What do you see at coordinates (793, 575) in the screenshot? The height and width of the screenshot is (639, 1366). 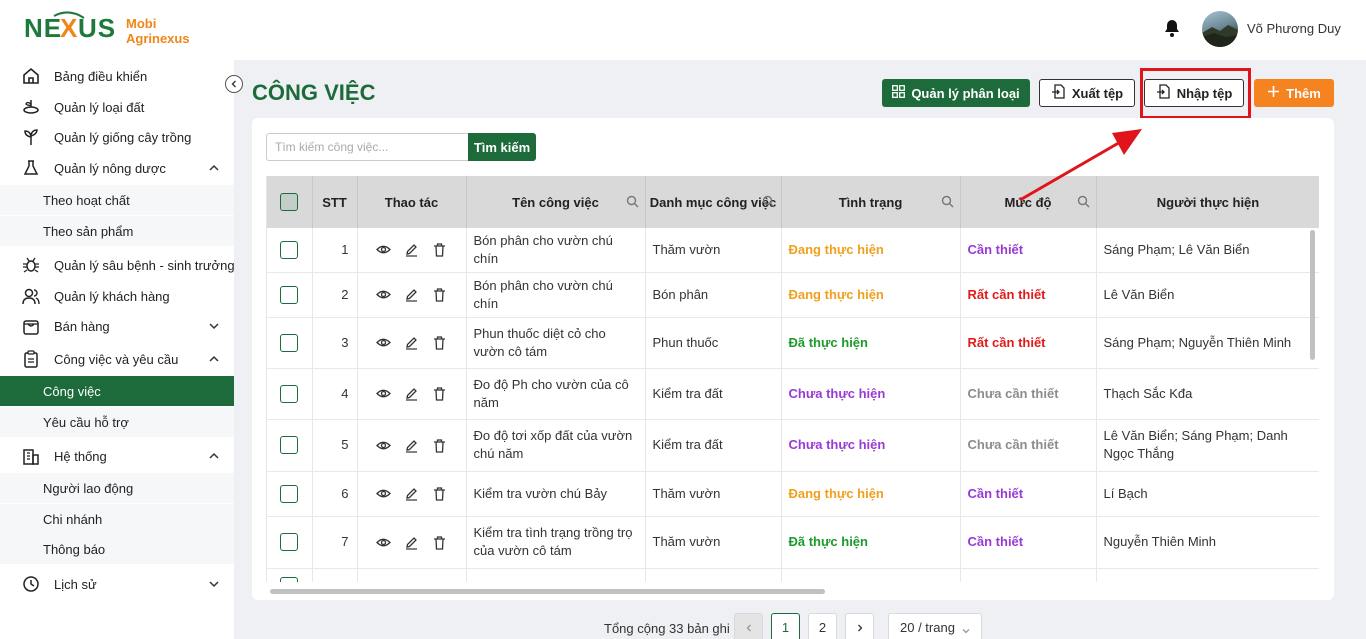 I see `table-row` at bounding box center [793, 575].